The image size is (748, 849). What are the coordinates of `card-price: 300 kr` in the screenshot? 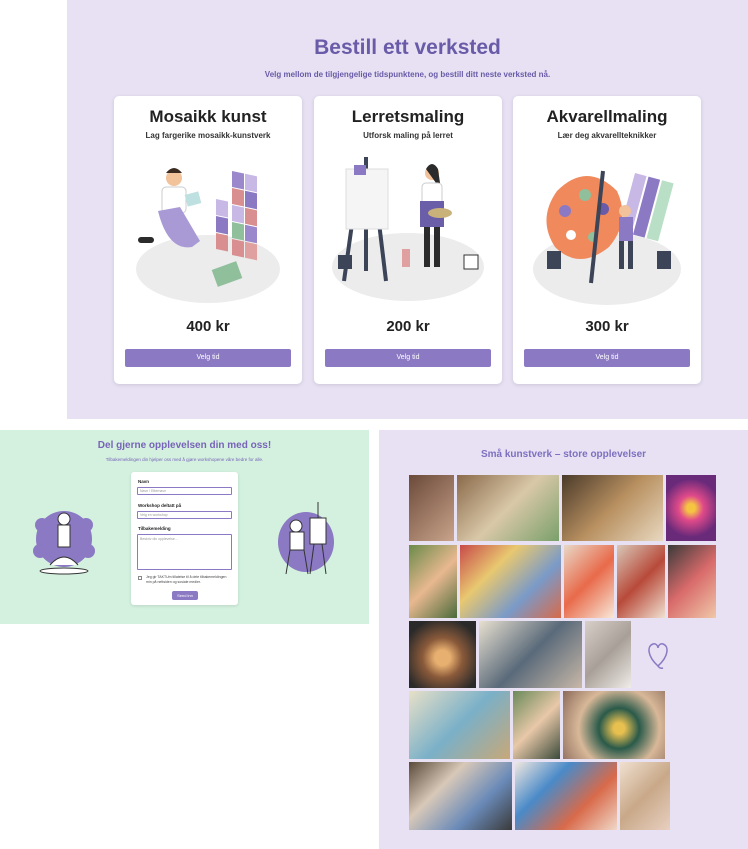 It's located at (607, 326).